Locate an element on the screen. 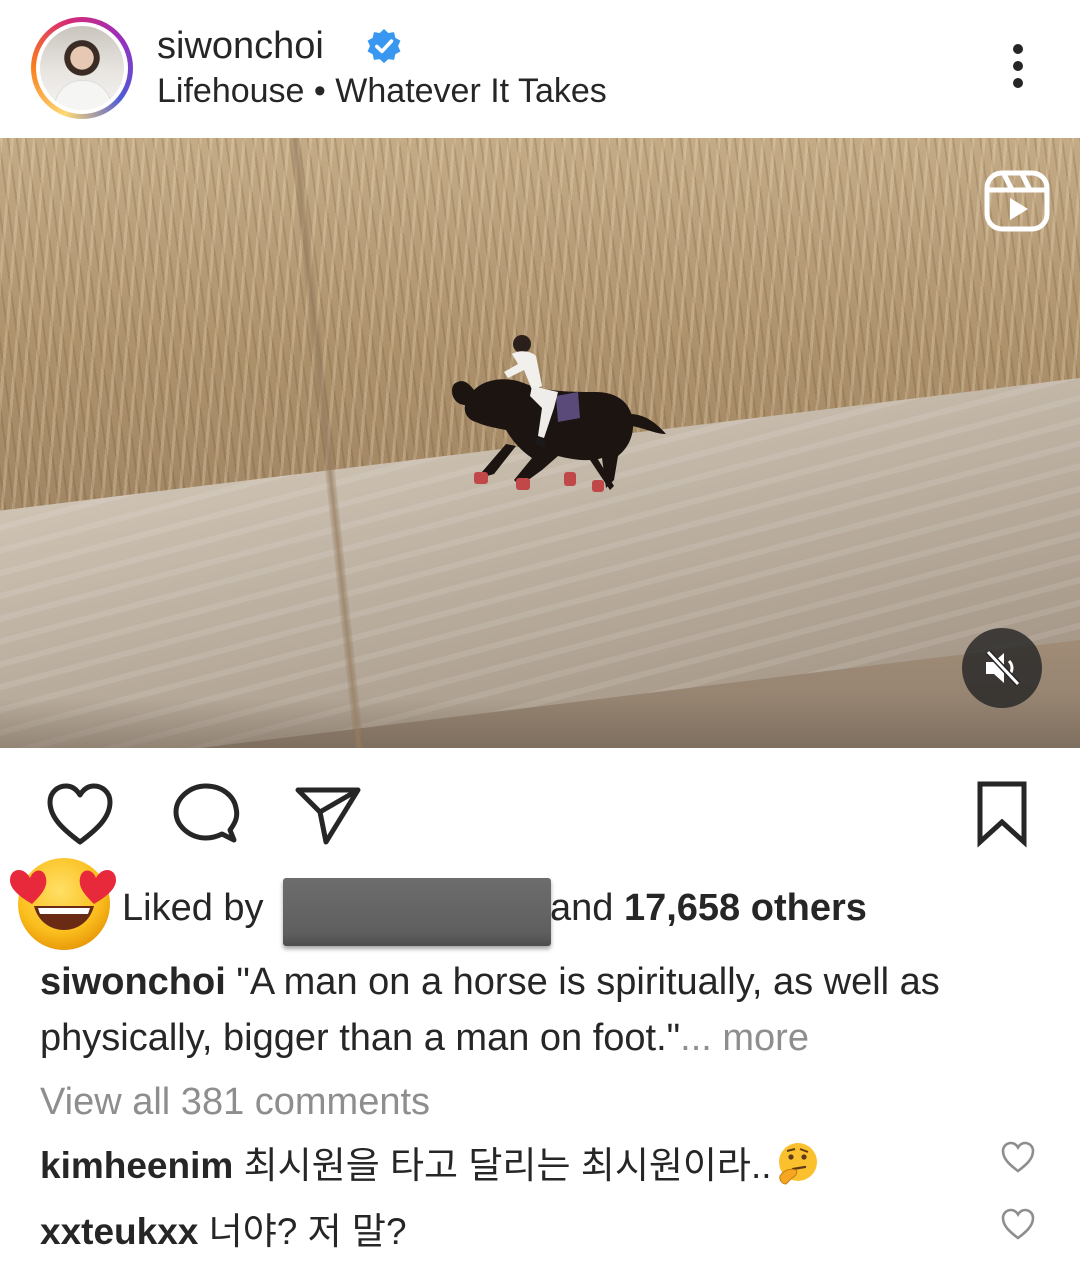 The height and width of the screenshot is (1285, 1080). avatar-border is located at coordinates (82, 68).